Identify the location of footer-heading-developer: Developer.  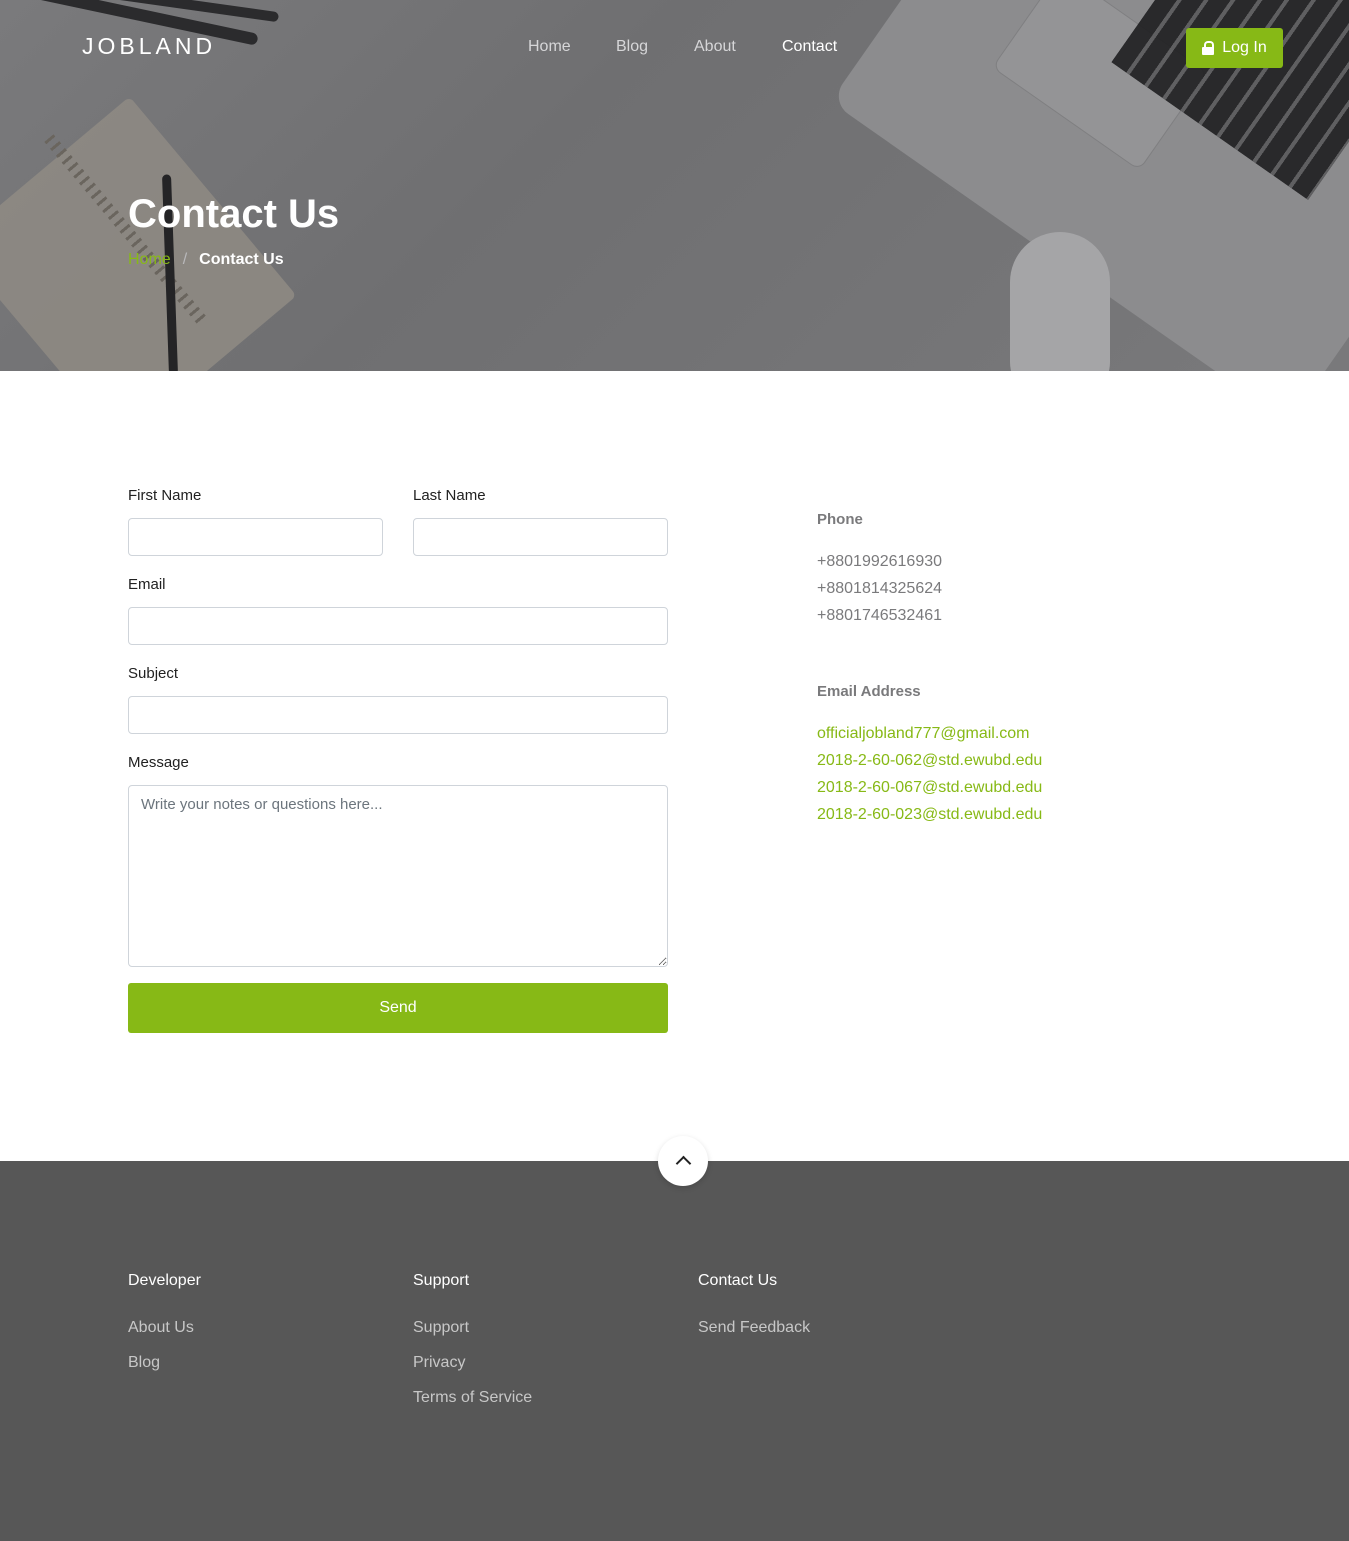
(164, 1280).